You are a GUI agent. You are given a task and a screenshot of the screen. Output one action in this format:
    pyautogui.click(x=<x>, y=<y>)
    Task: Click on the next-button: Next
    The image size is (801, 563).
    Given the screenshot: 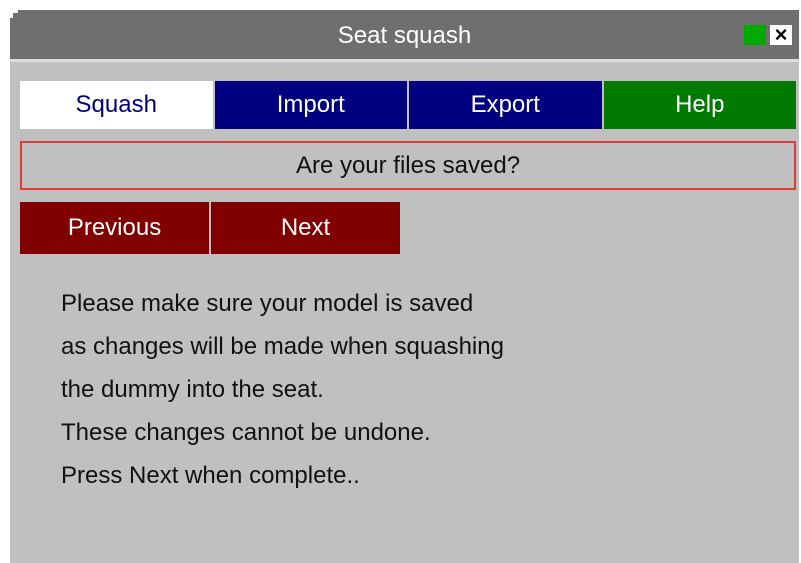 What is the action you would take?
    pyautogui.click(x=305, y=228)
    